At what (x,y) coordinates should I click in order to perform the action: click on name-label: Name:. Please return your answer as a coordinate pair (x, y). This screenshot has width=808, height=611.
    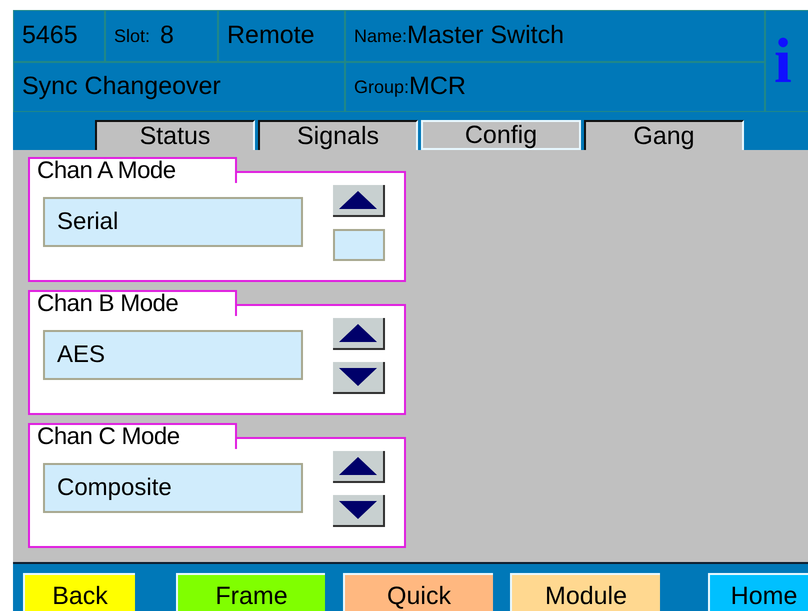
    Looking at the image, I should click on (381, 36).